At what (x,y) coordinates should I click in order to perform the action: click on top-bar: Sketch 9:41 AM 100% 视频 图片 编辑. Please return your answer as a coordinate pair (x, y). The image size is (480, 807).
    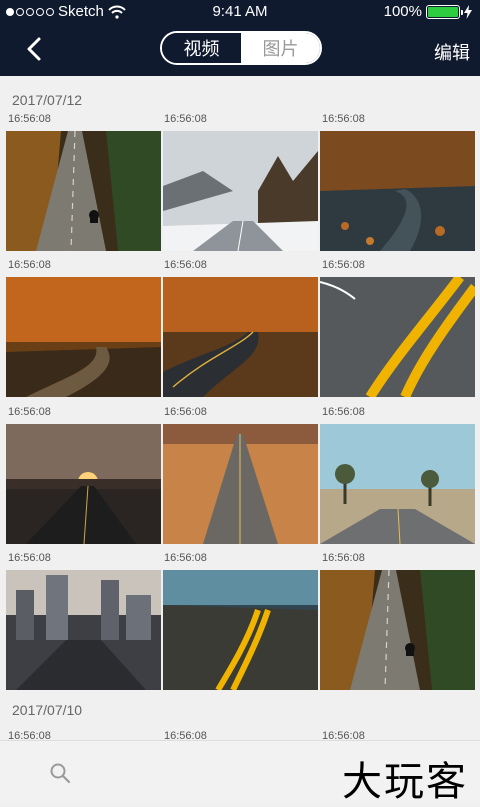
    Looking at the image, I should click on (240, 38).